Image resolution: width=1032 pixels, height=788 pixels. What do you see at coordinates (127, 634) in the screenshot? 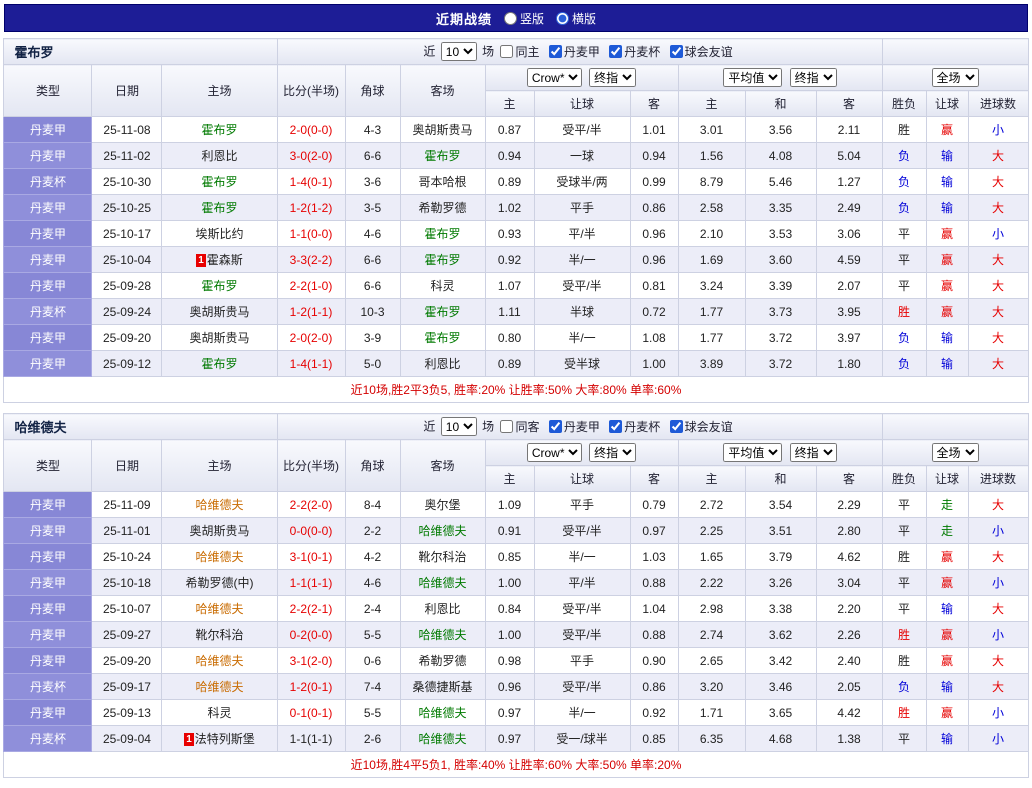
I see `date-cell: 25-09-27` at bounding box center [127, 634].